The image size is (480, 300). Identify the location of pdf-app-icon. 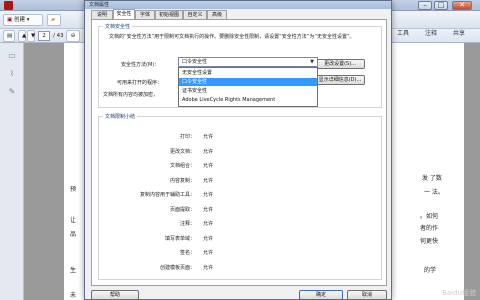
(8, 5).